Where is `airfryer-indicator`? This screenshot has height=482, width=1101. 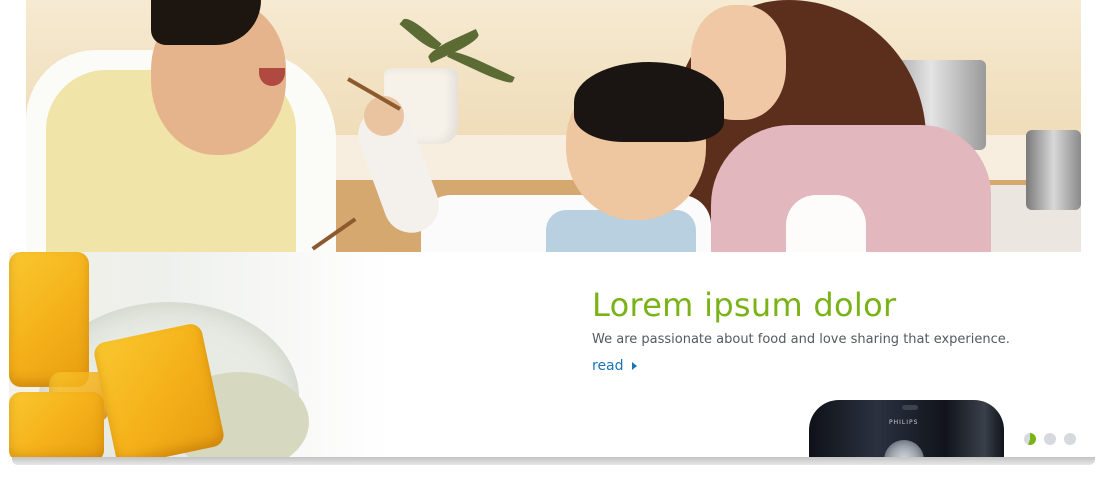 airfryer-indicator is located at coordinates (910, 407).